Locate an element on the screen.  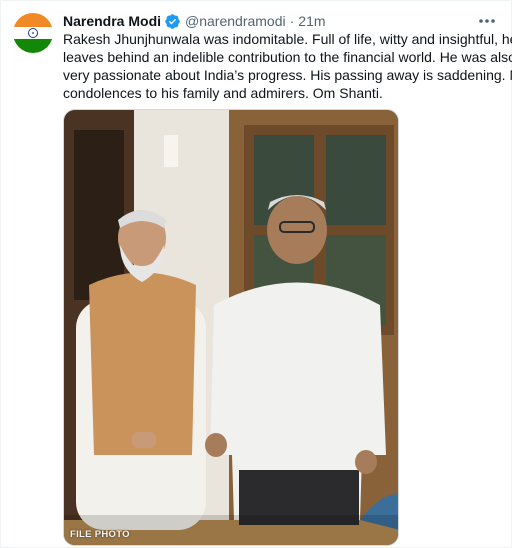
tweet-header: Narendra Modi @narendramodi · 21m is located at coordinates (280, 21).